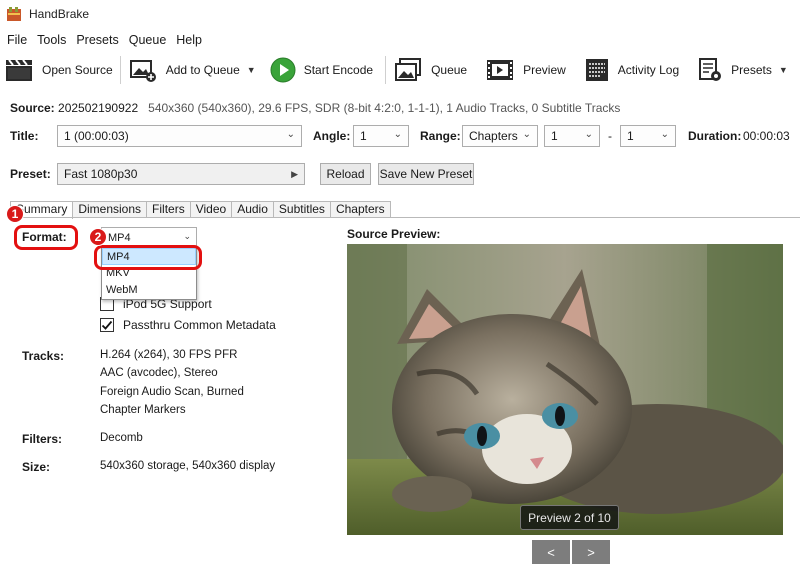 This screenshot has height=571, width=800. I want to click on film-preview-icon, so click(500, 70).